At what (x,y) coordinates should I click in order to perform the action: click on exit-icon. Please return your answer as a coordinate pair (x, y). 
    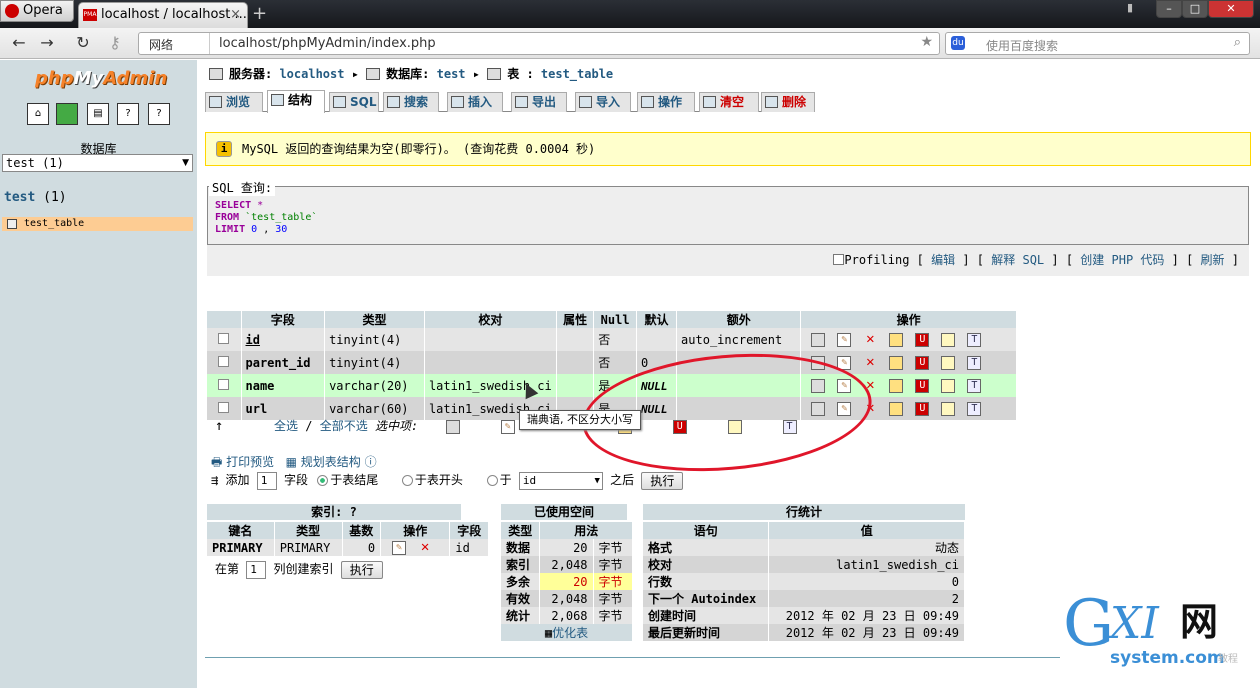
    Looking at the image, I should click on (67, 114).